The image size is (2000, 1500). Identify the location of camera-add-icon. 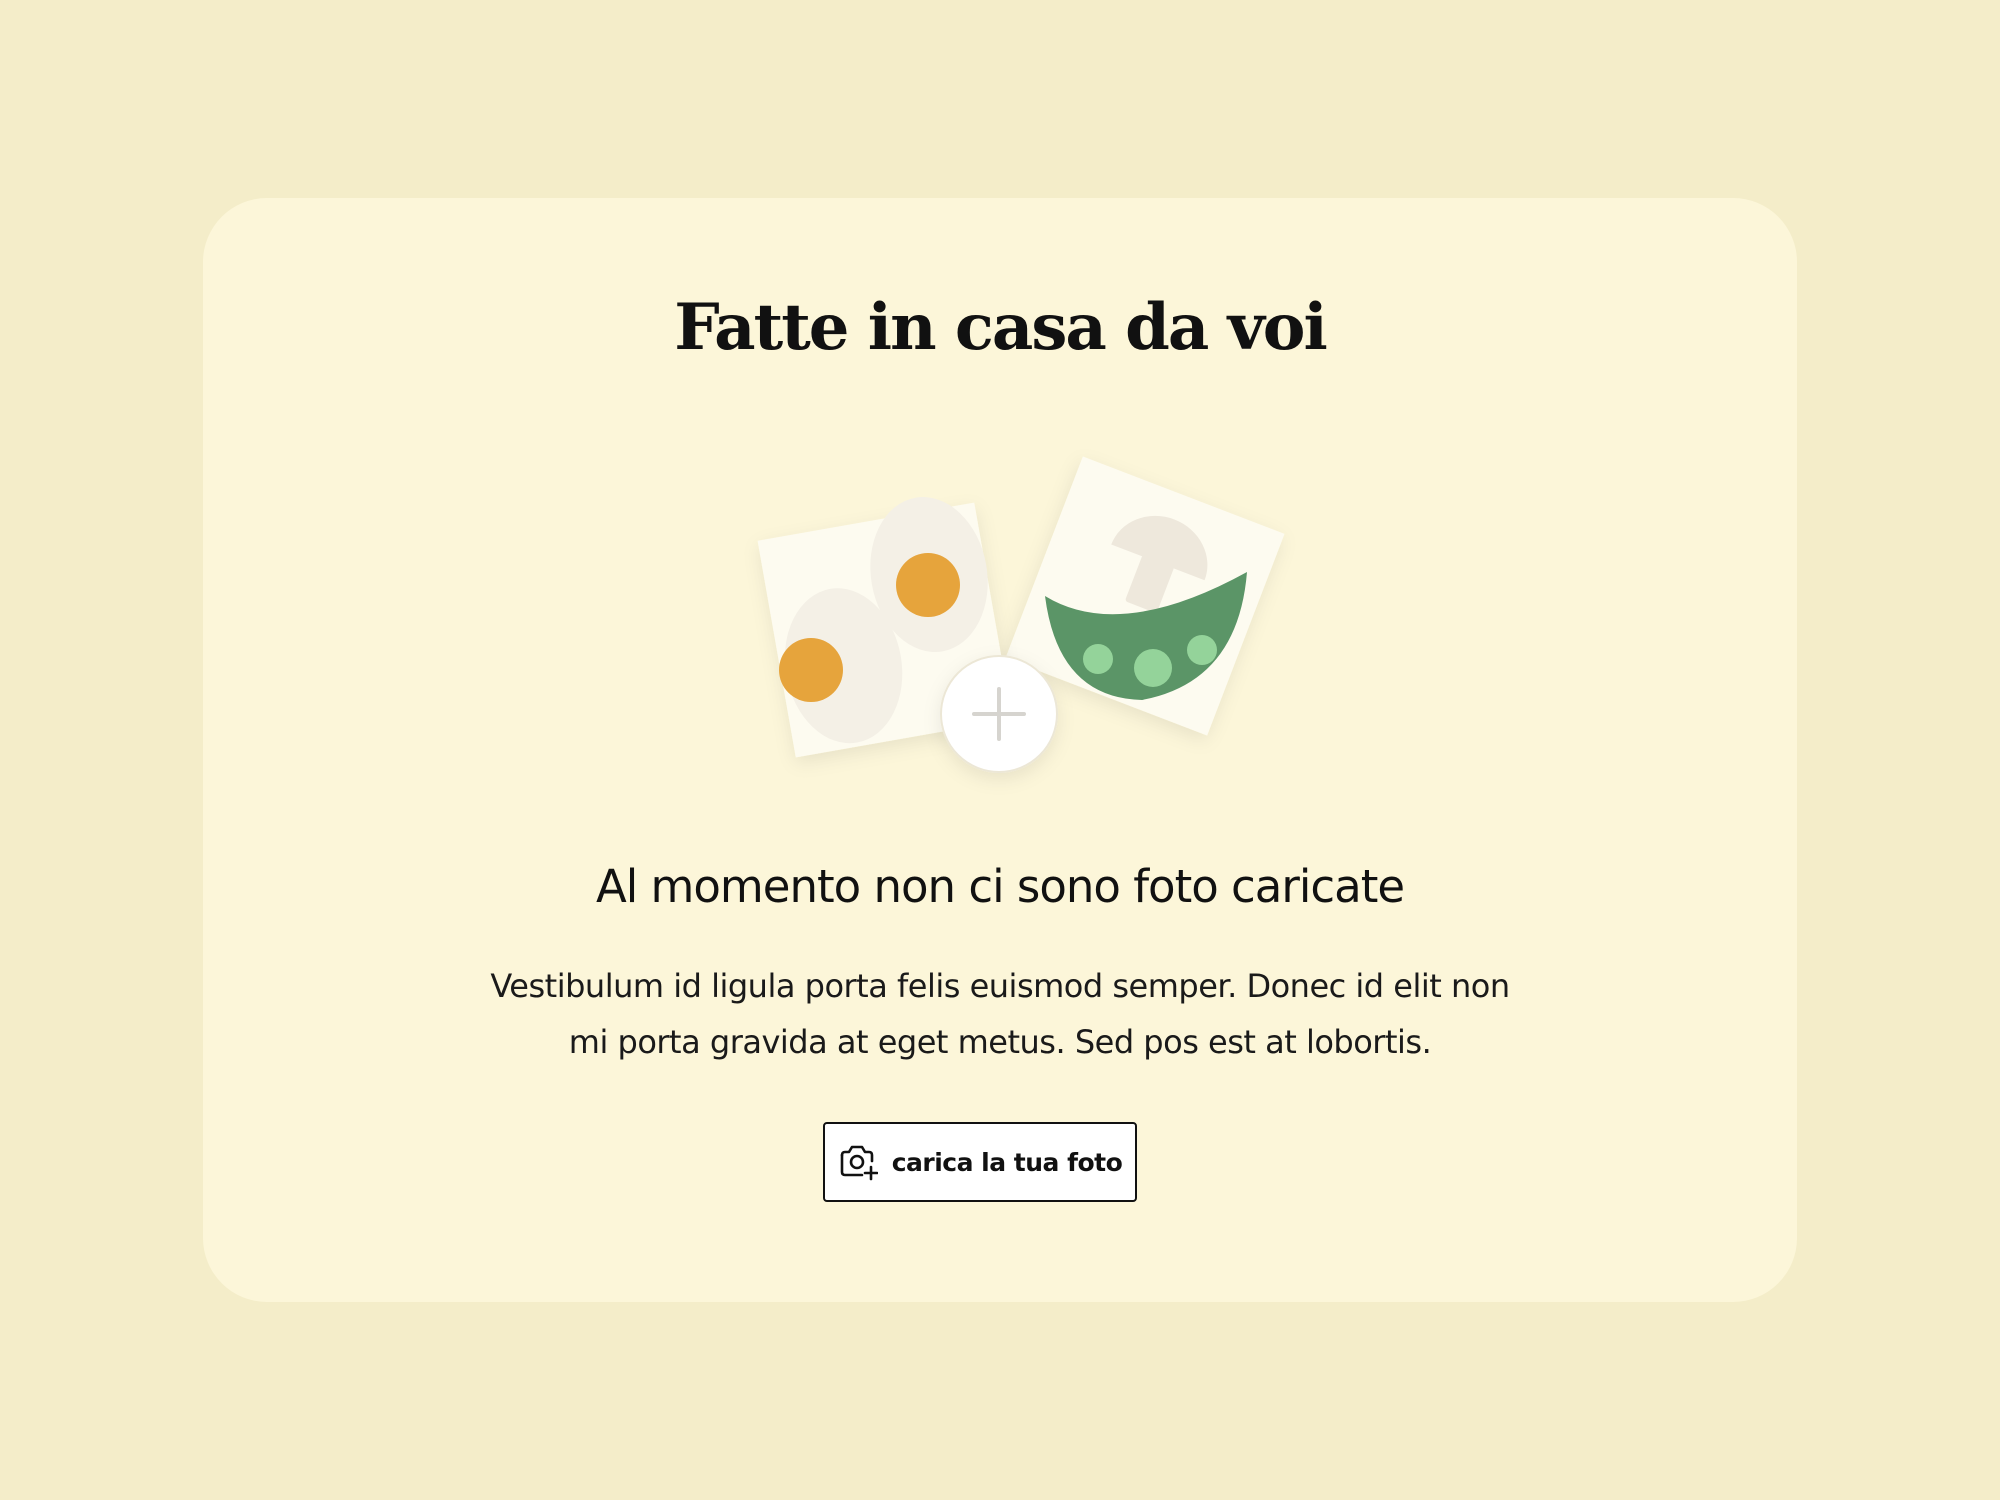
(858, 1162).